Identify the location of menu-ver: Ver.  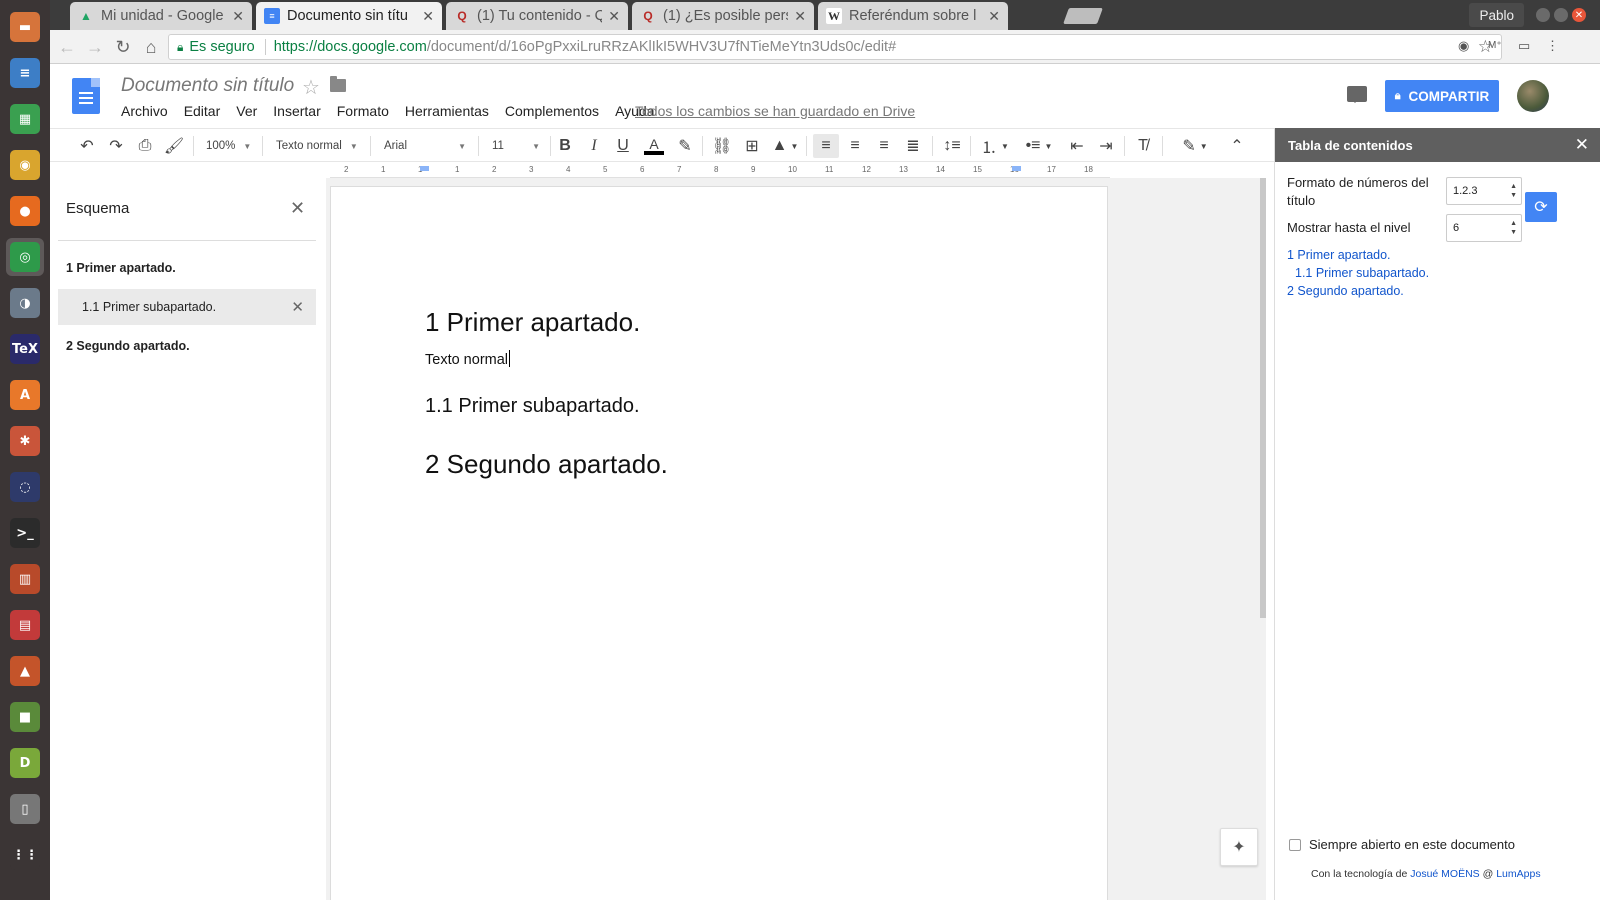
(246, 111).